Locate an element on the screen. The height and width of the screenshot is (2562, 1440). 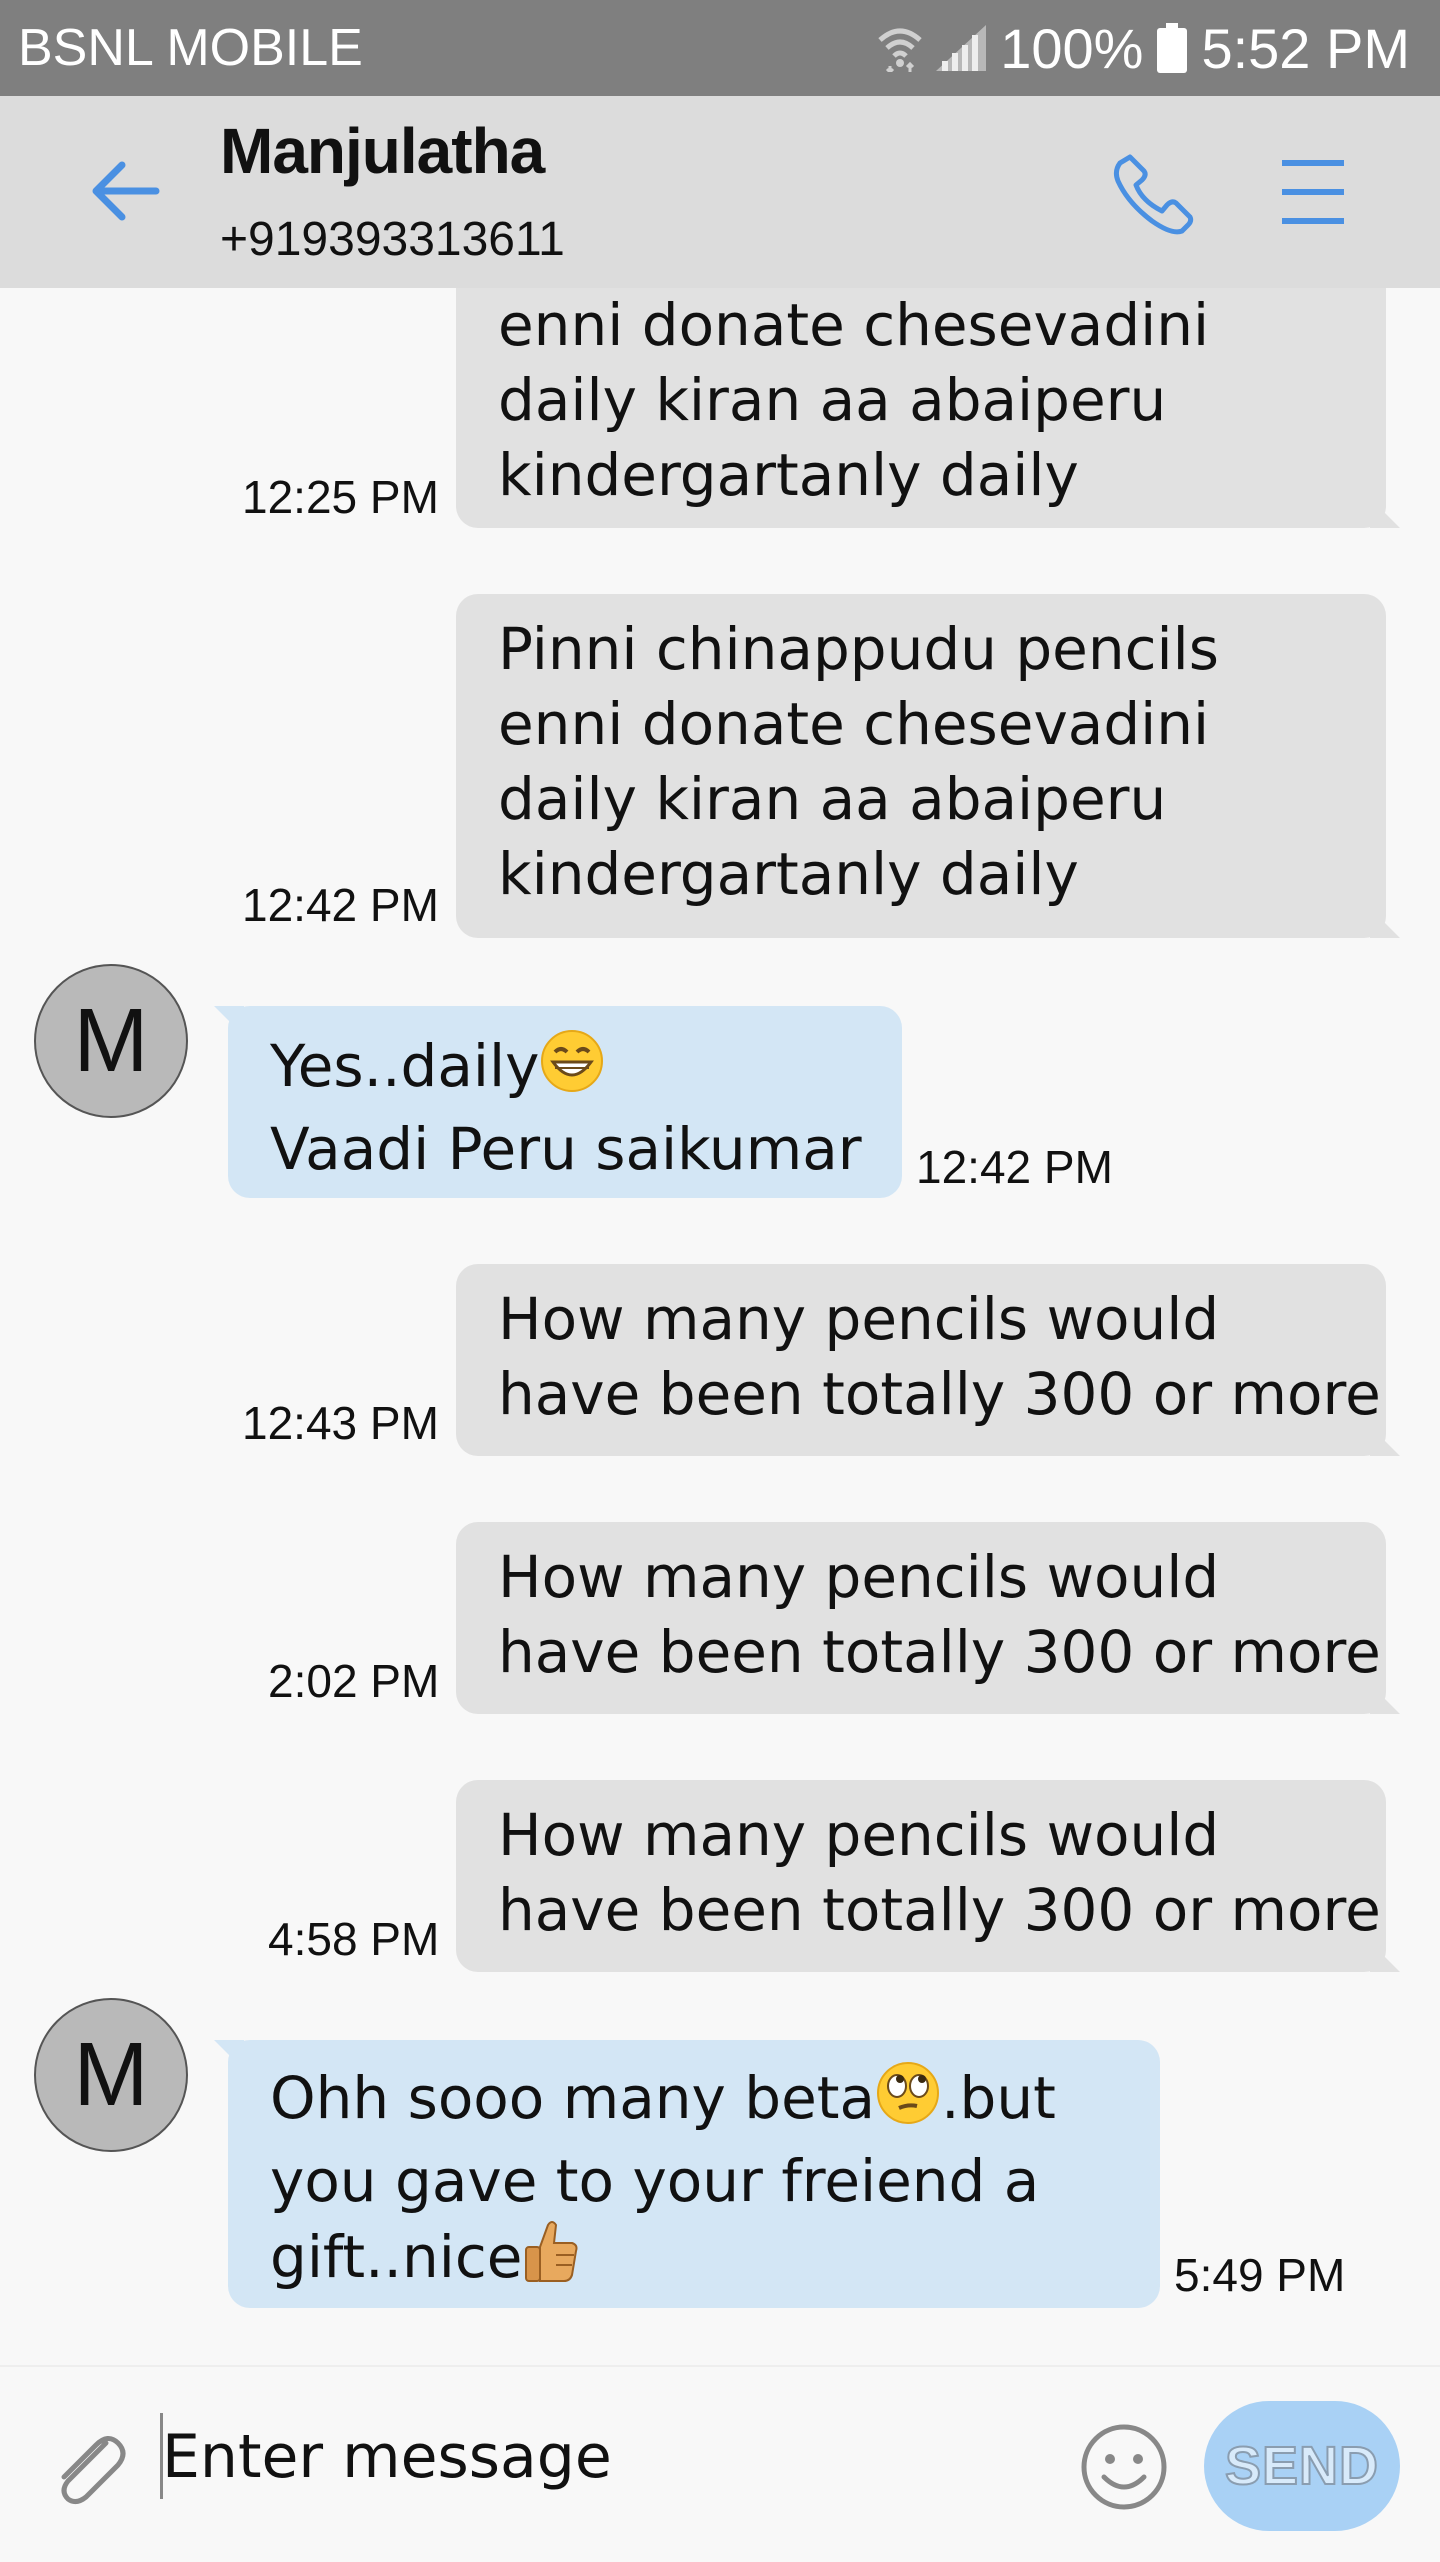
message-time: 12:43 PM is located at coordinates (340, 1423).